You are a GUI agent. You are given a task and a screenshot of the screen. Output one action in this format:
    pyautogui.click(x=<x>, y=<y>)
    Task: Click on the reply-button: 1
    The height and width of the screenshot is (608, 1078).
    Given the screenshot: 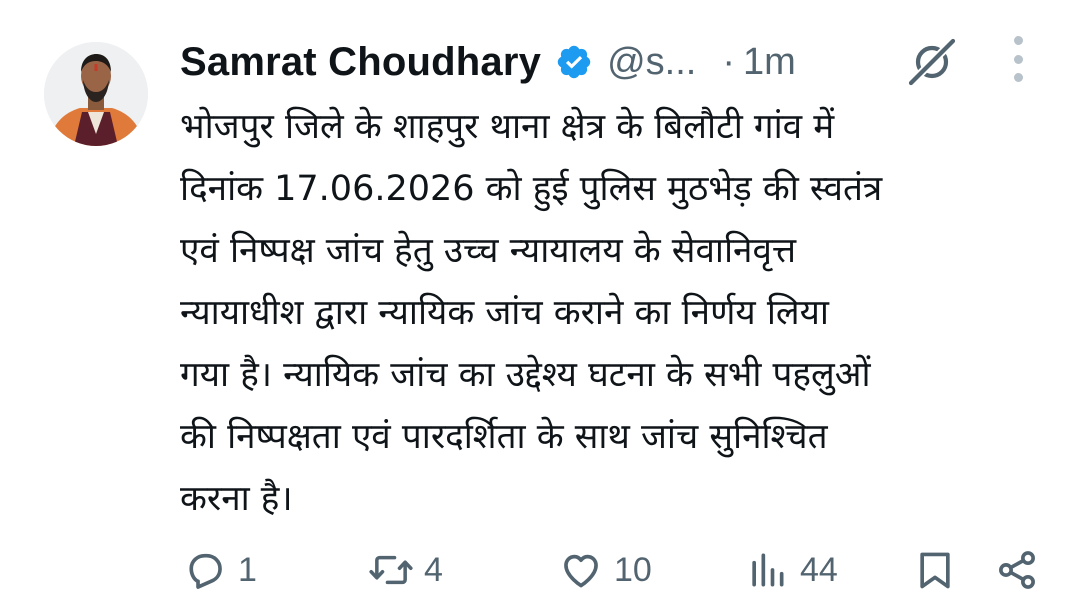 What is the action you would take?
    pyautogui.click(x=219, y=570)
    